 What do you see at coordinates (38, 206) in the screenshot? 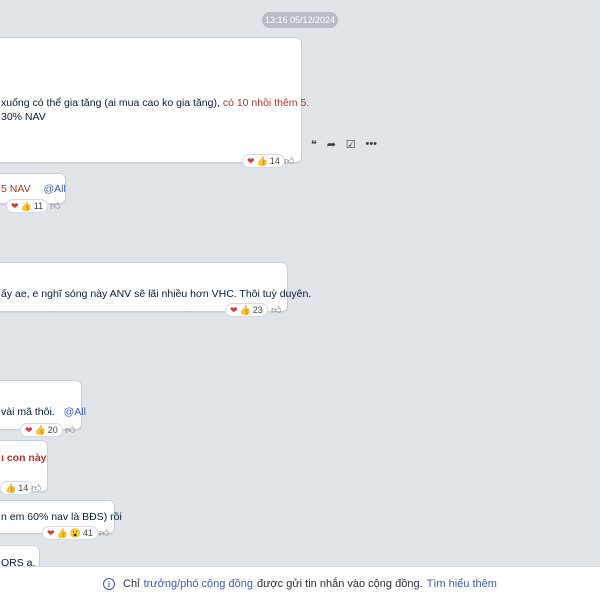
I see `reaction-count: 11` at bounding box center [38, 206].